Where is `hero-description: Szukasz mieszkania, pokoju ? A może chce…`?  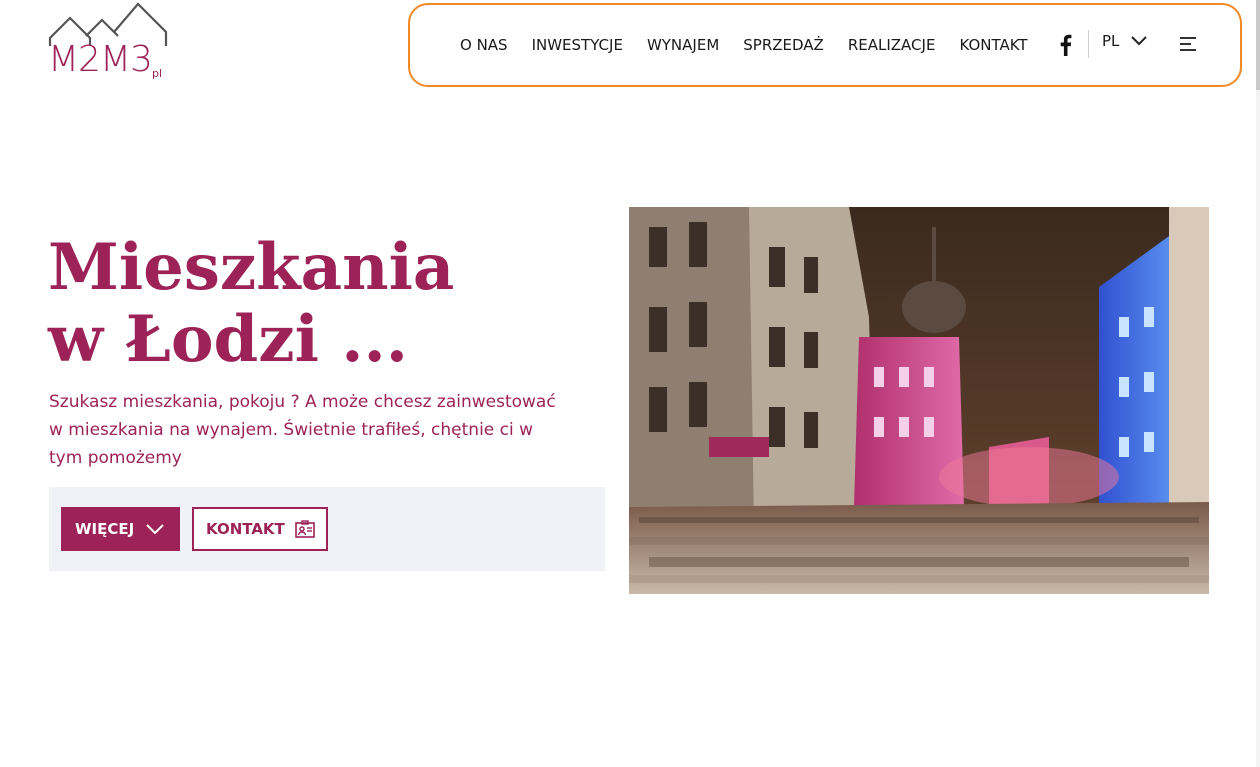 hero-description: Szukasz mieszkania, pokoju ? A może chce… is located at coordinates (302, 430).